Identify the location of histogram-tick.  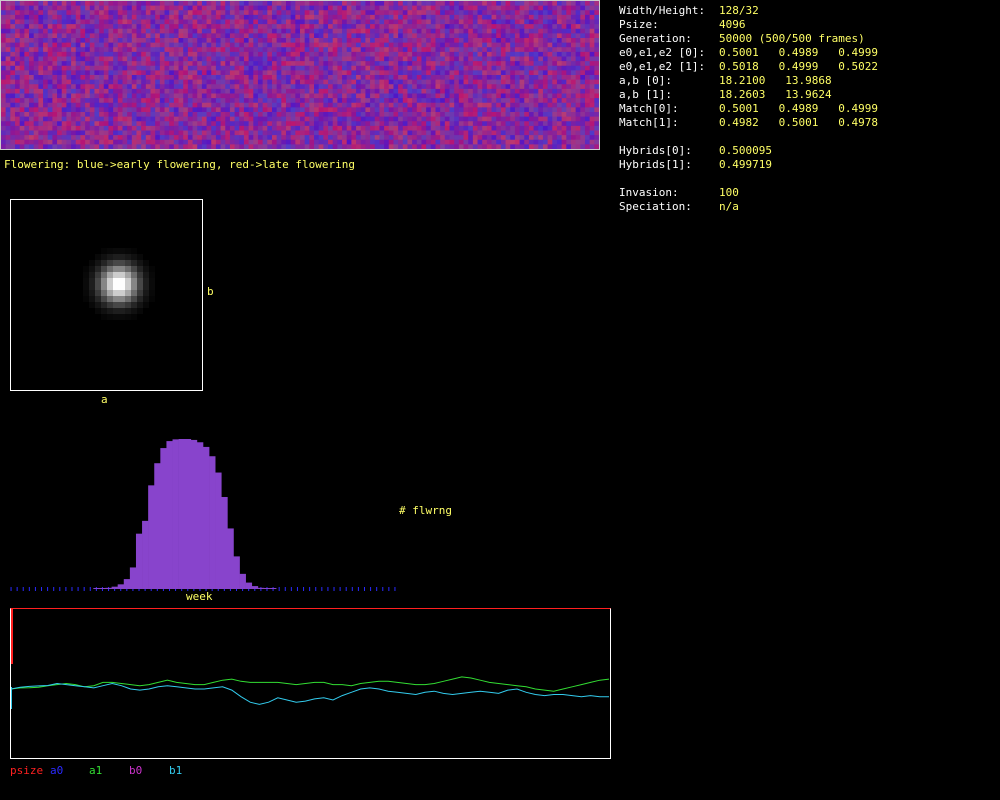
(371, 589).